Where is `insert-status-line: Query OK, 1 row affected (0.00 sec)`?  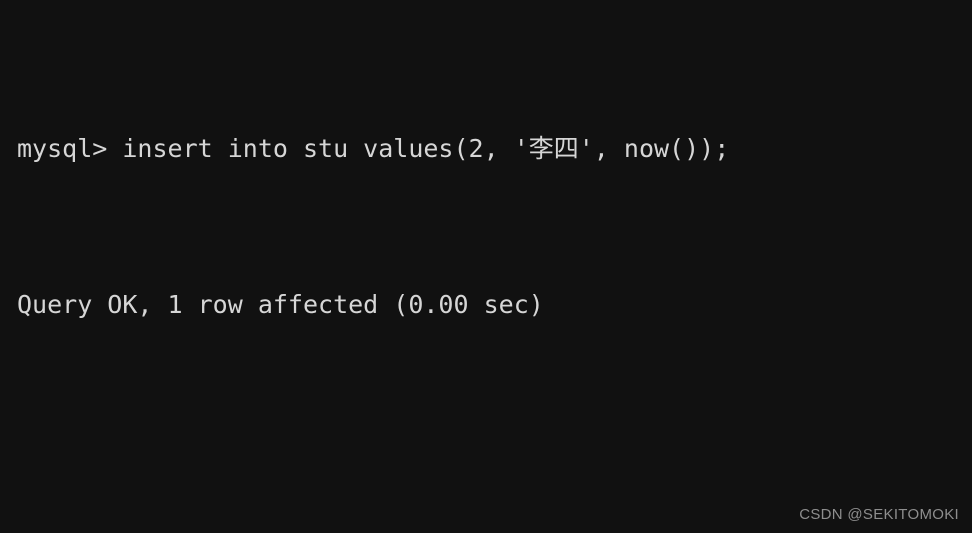
insert-status-line: Query OK, 1 row affected (0.00 sec) is located at coordinates (280, 304).